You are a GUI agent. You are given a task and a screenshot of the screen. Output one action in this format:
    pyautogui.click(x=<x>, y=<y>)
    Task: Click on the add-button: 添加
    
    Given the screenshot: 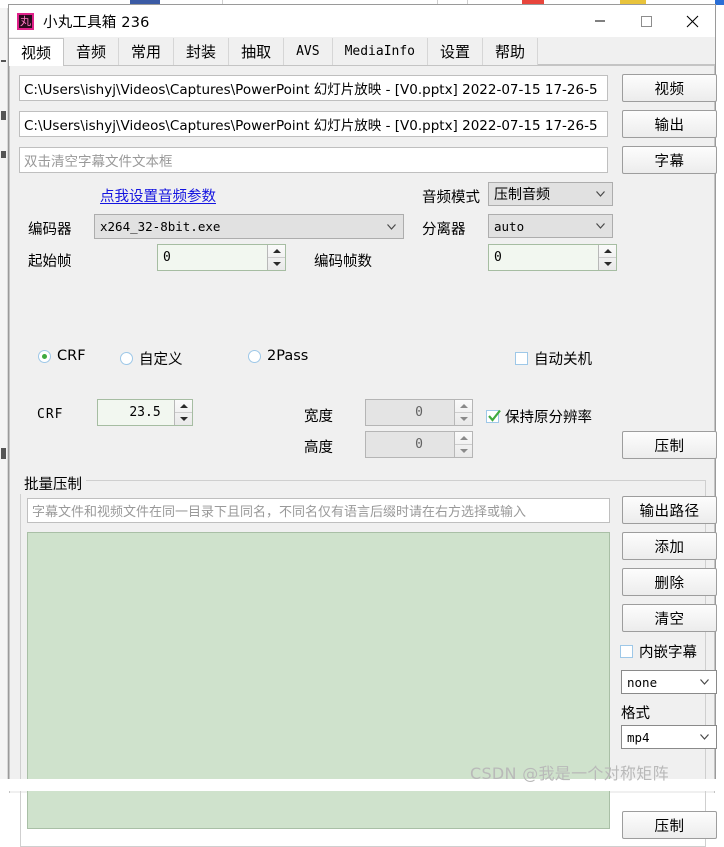 What is the action you would take?
    pyautogui.click(x=669, y=546)
    